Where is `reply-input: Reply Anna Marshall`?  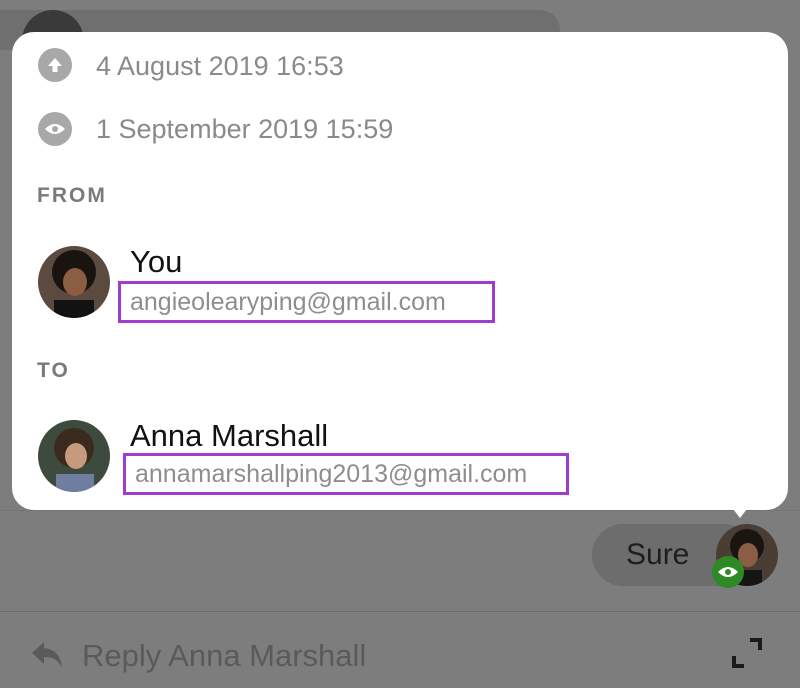
reply-input: Reply Anna Marshall is located at coordinates (224, 656).